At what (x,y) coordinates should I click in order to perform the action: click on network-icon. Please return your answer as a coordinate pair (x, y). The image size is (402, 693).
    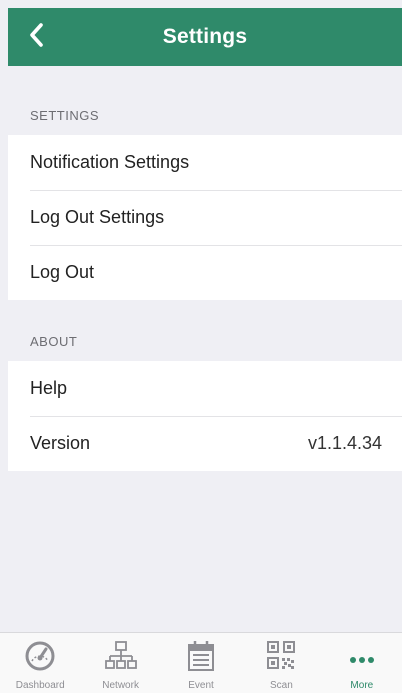
    Looking at the image, I should click on (121, 656).